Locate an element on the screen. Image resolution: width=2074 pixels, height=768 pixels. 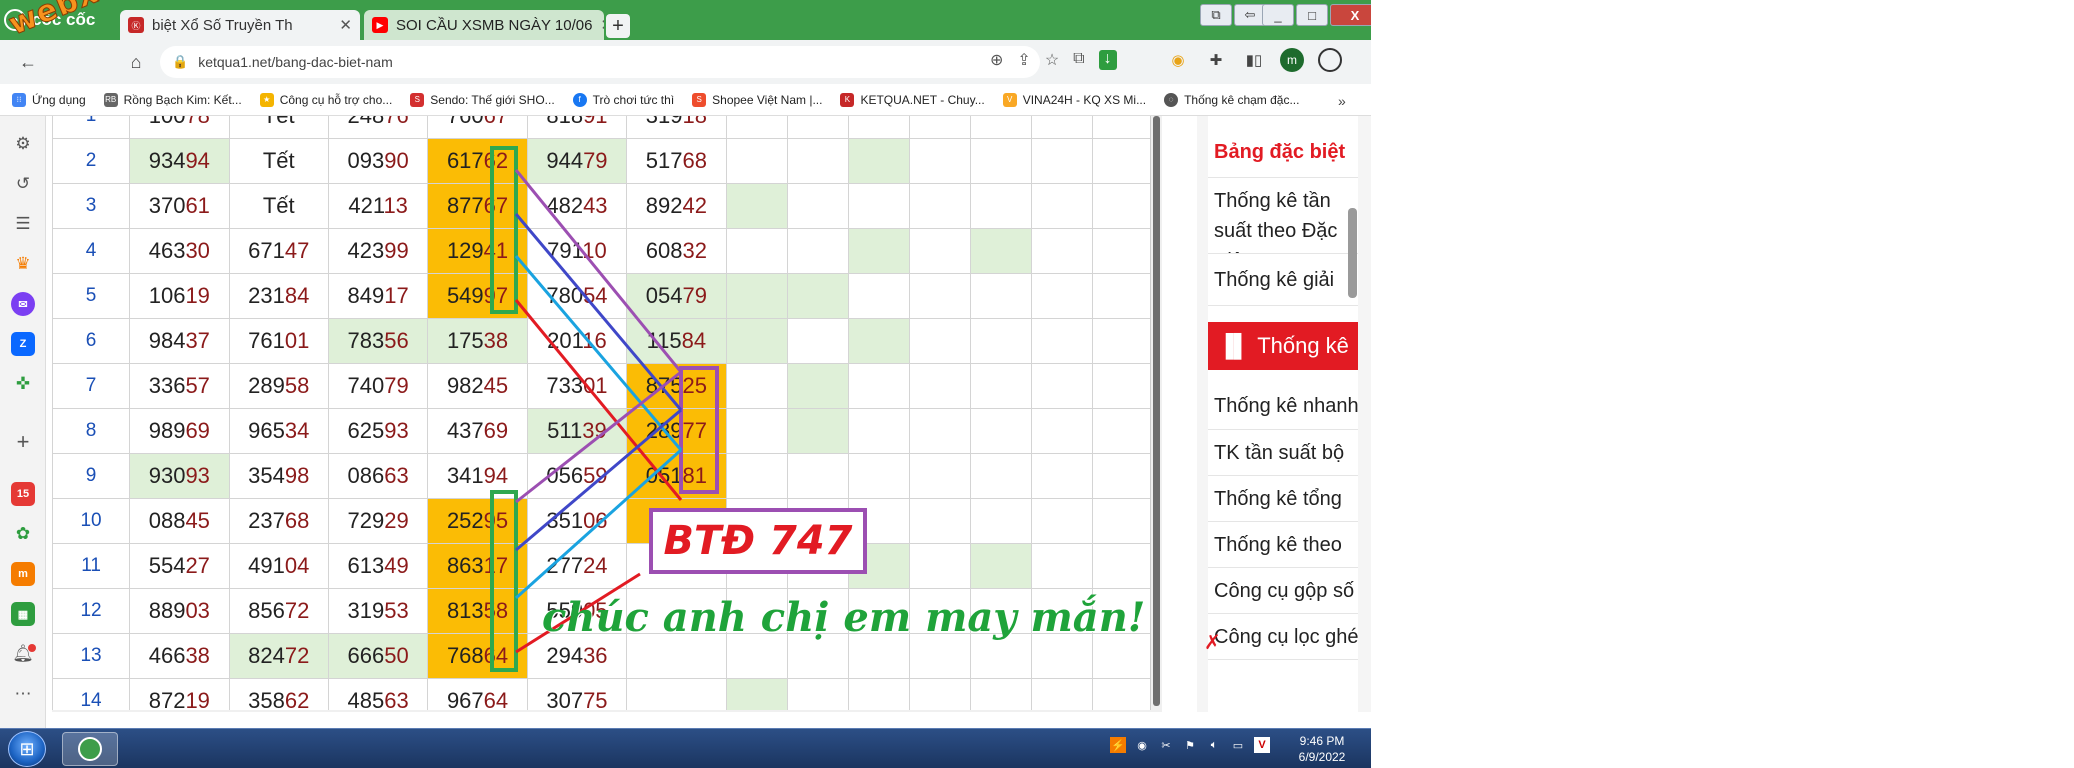
table-cell: 37061 is located at coordinates (179, 206).